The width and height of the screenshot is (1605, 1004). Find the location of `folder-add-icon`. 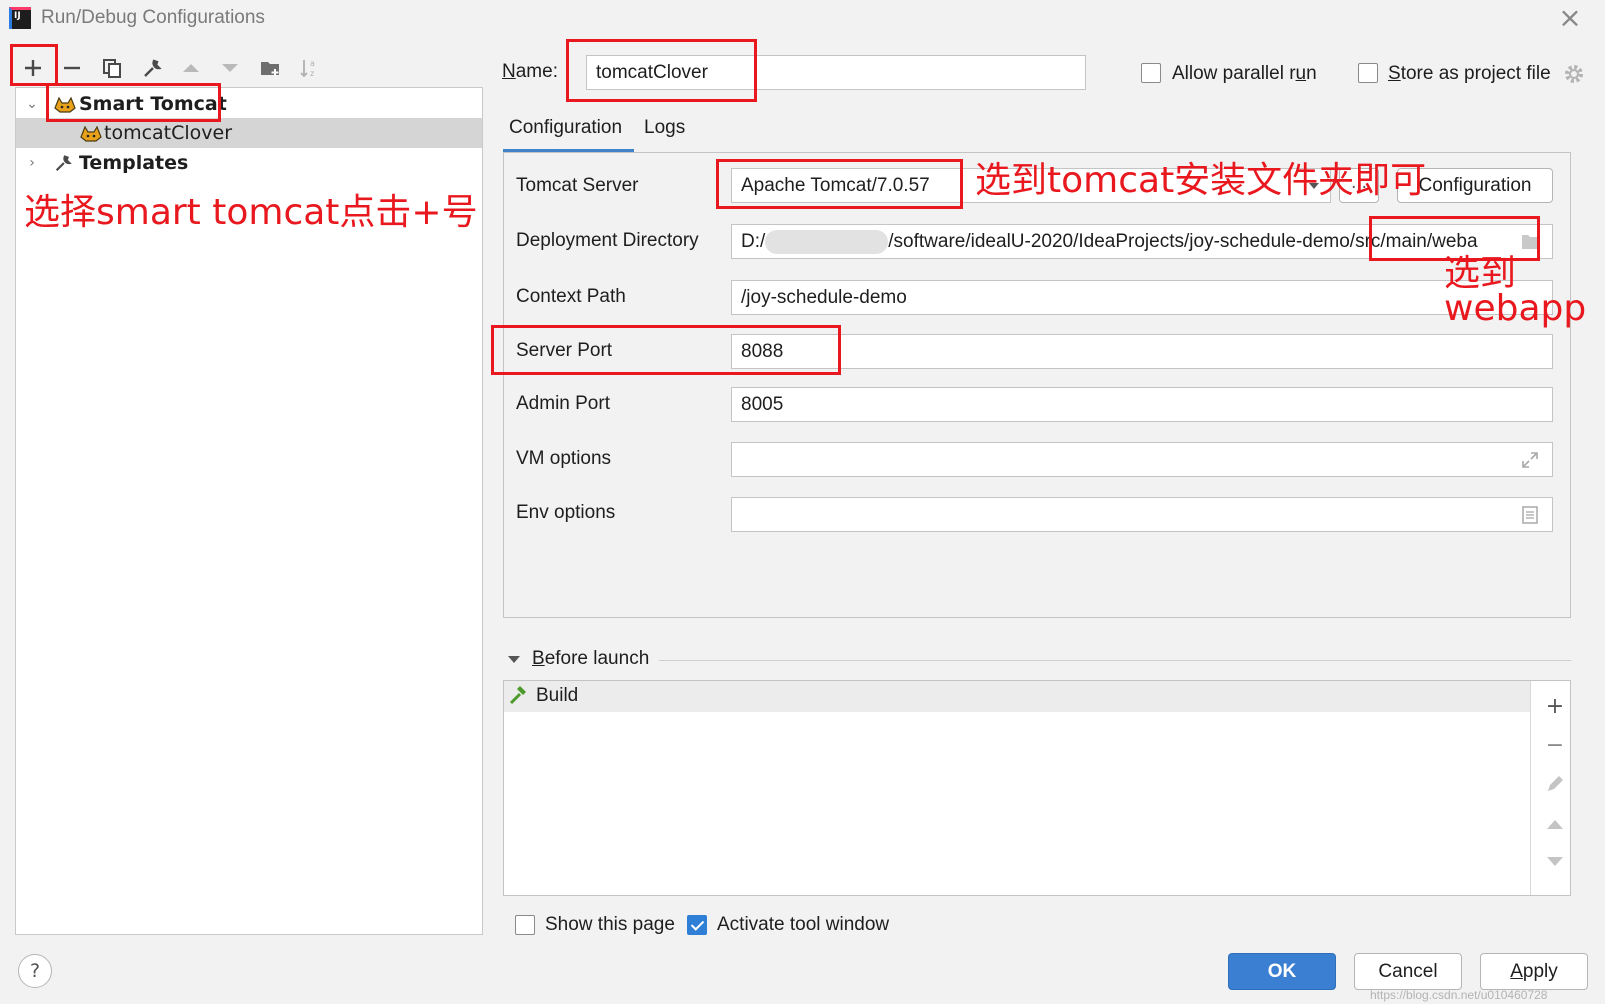

folder-add-icon is located at coordinates (270, 69).